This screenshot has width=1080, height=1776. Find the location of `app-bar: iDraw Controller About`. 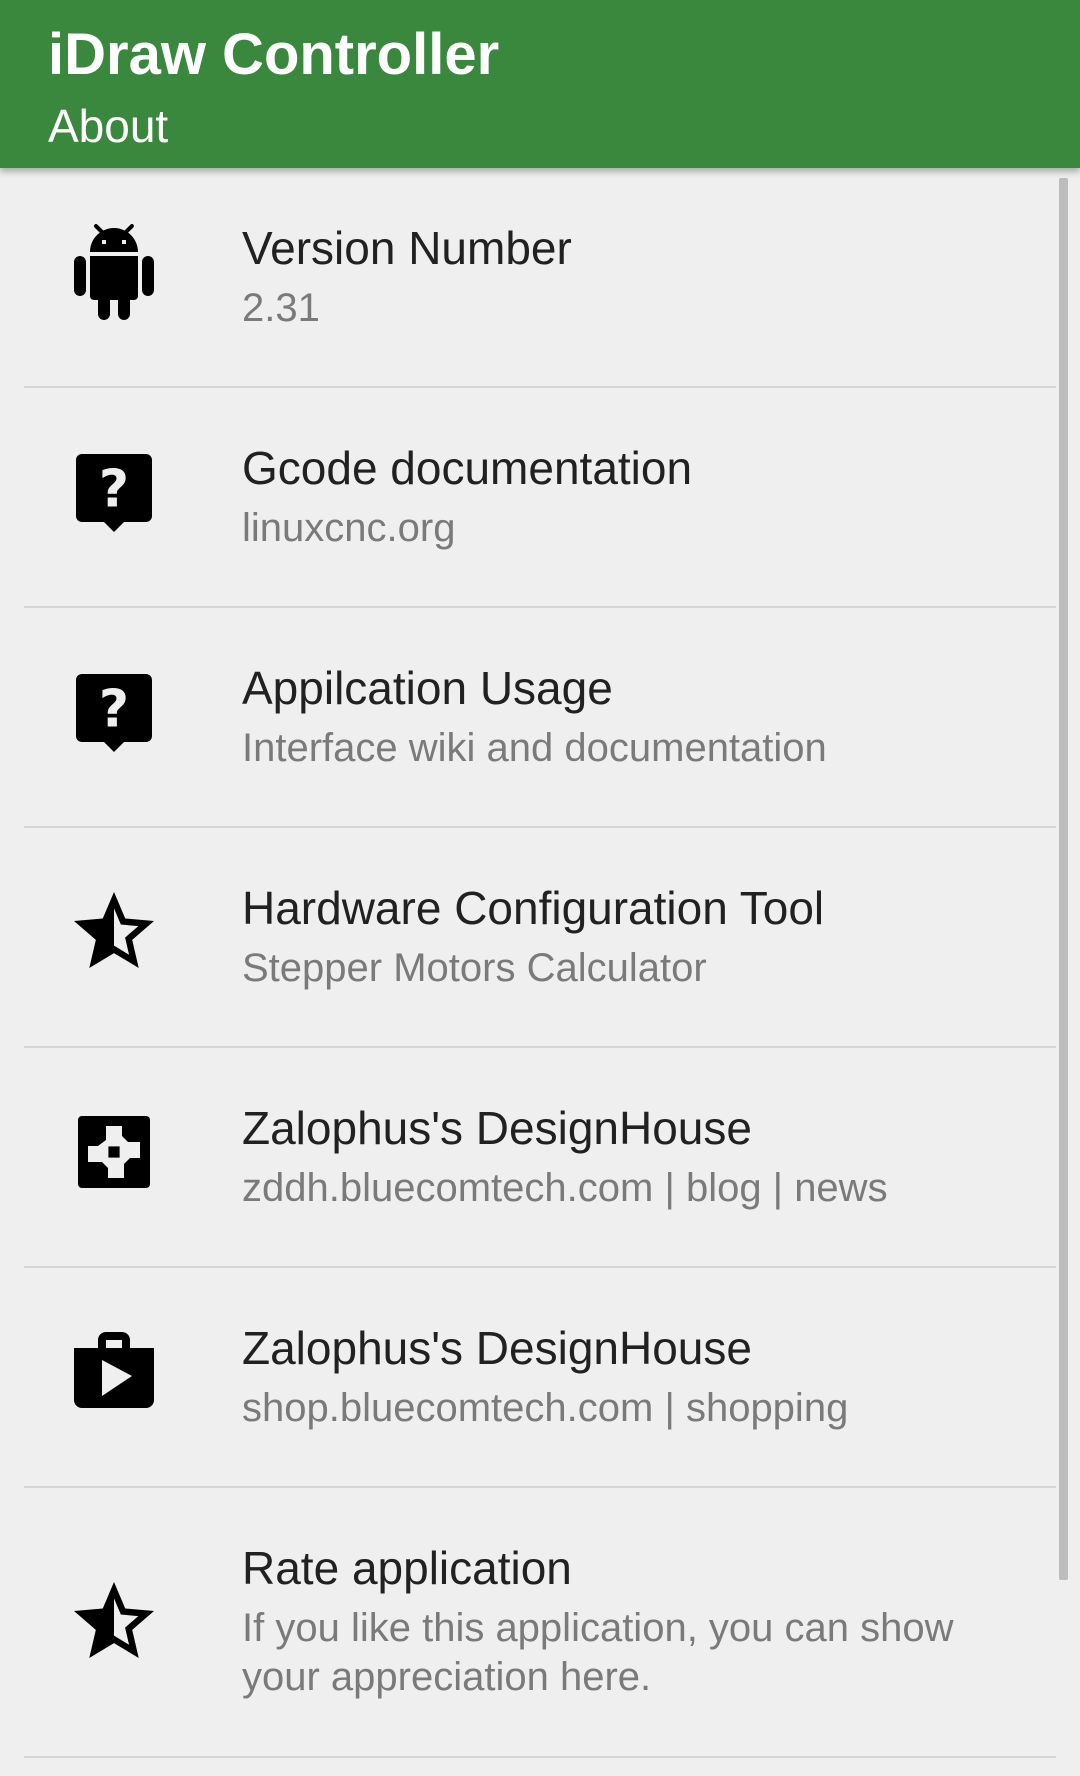

app-bar: iDraw Controller About is located at coordinates (540, 84).